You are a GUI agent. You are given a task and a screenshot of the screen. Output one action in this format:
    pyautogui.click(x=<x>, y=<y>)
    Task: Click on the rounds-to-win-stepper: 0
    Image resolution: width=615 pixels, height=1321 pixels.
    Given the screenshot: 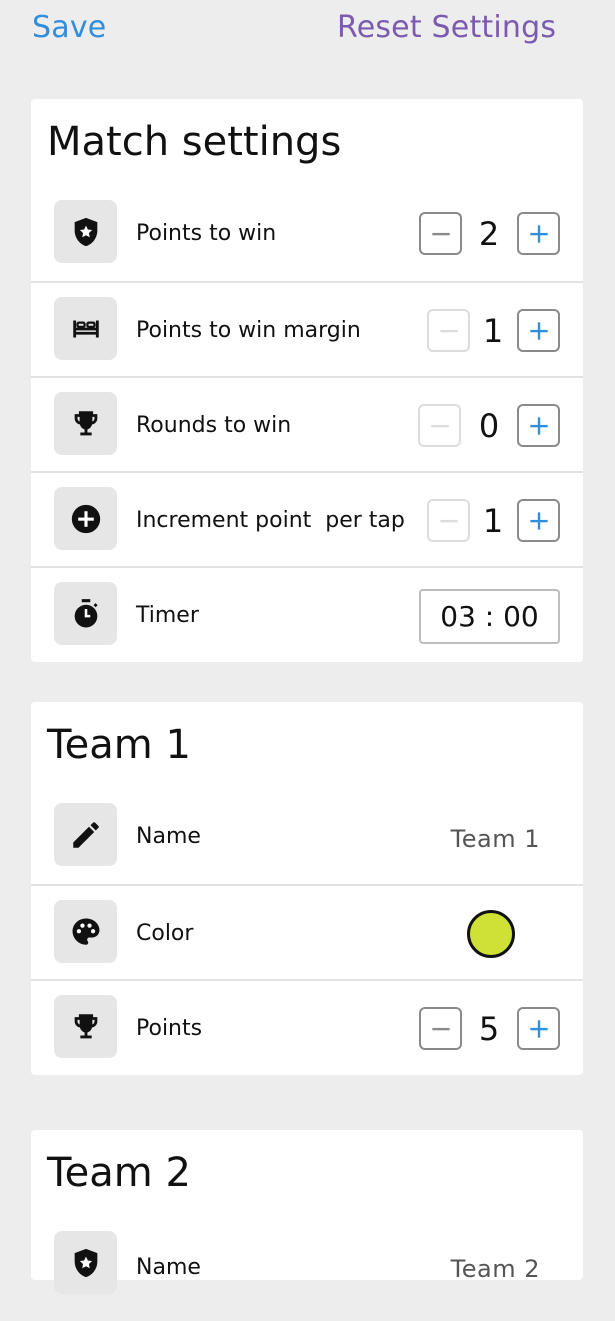 What is the action you would take?
    pyautogui.click(x=489, y=425)
    